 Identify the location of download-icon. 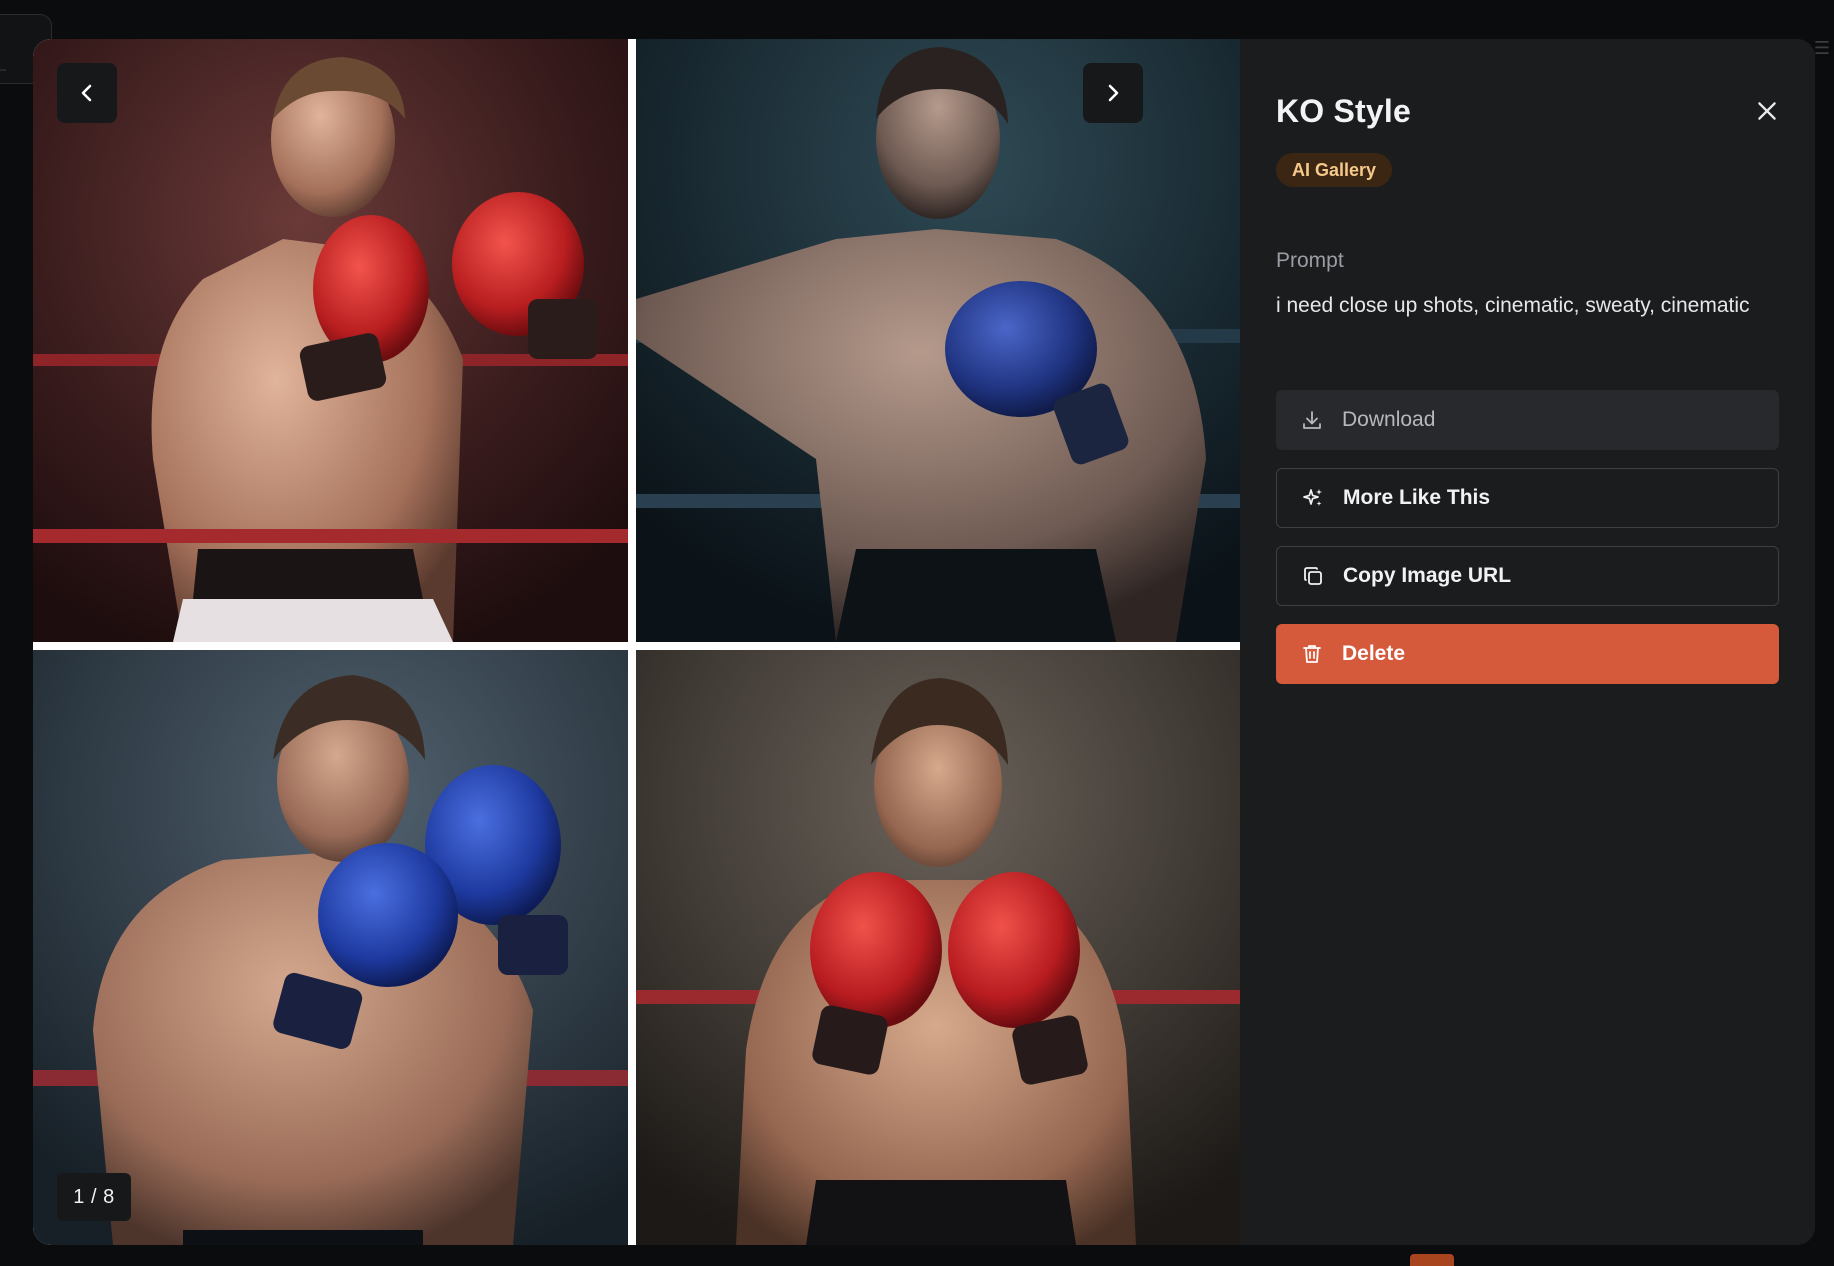
(1313, 420).